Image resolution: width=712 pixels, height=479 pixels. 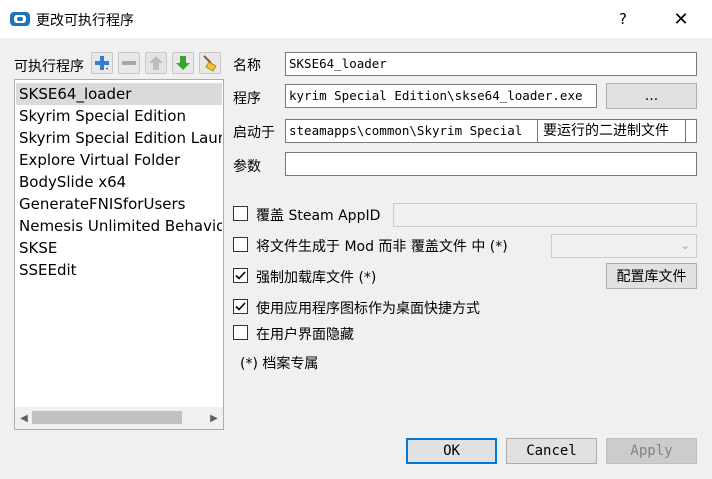 I want to click on list-item: SKSE64_loader, so click(x=119, y=94).